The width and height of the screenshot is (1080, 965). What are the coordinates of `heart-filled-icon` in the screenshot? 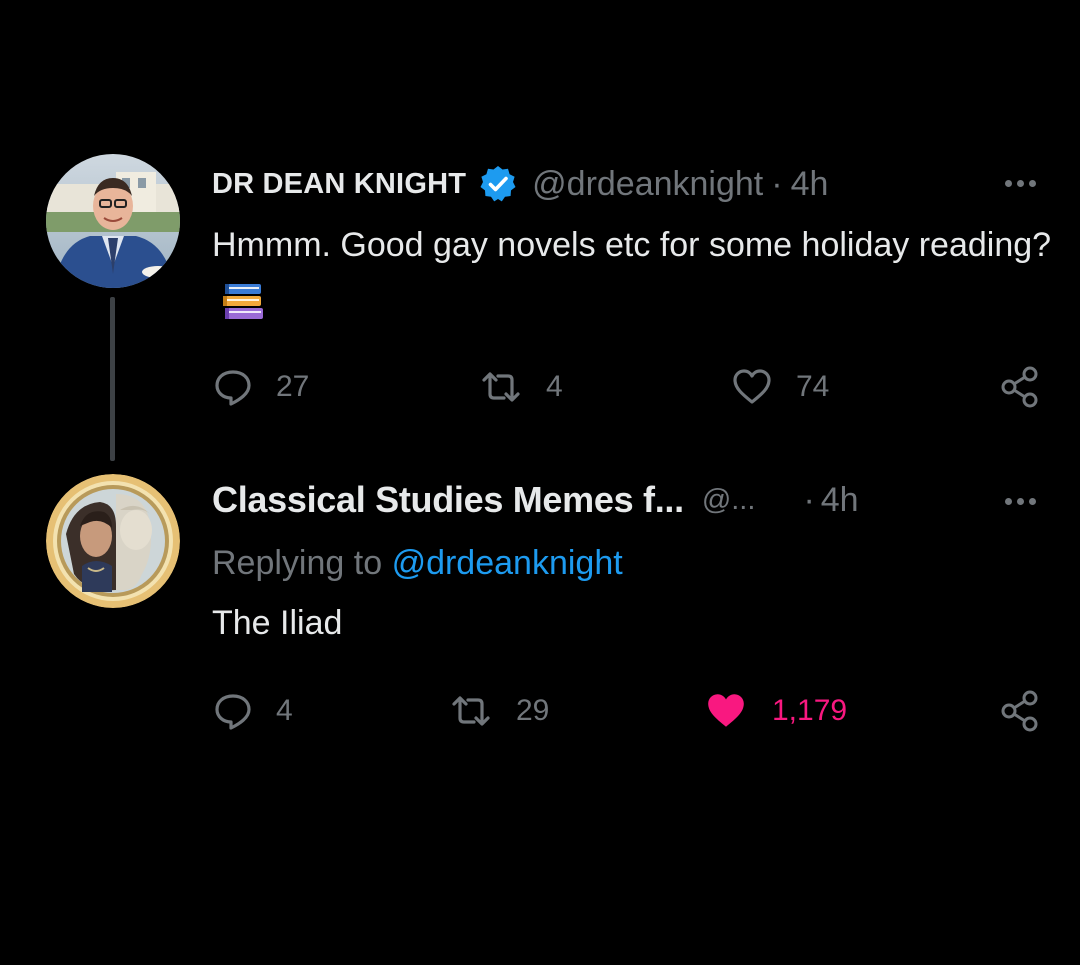 It's located at (726, 710).